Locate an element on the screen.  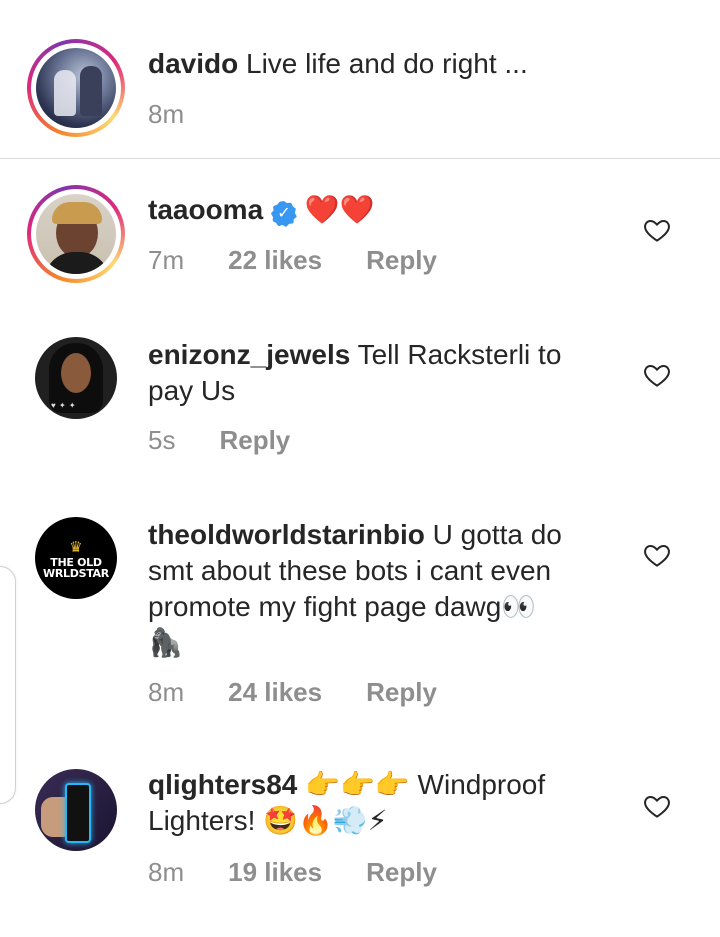
comment-username: enizonz_jewels is located at coordinates (249, 354).